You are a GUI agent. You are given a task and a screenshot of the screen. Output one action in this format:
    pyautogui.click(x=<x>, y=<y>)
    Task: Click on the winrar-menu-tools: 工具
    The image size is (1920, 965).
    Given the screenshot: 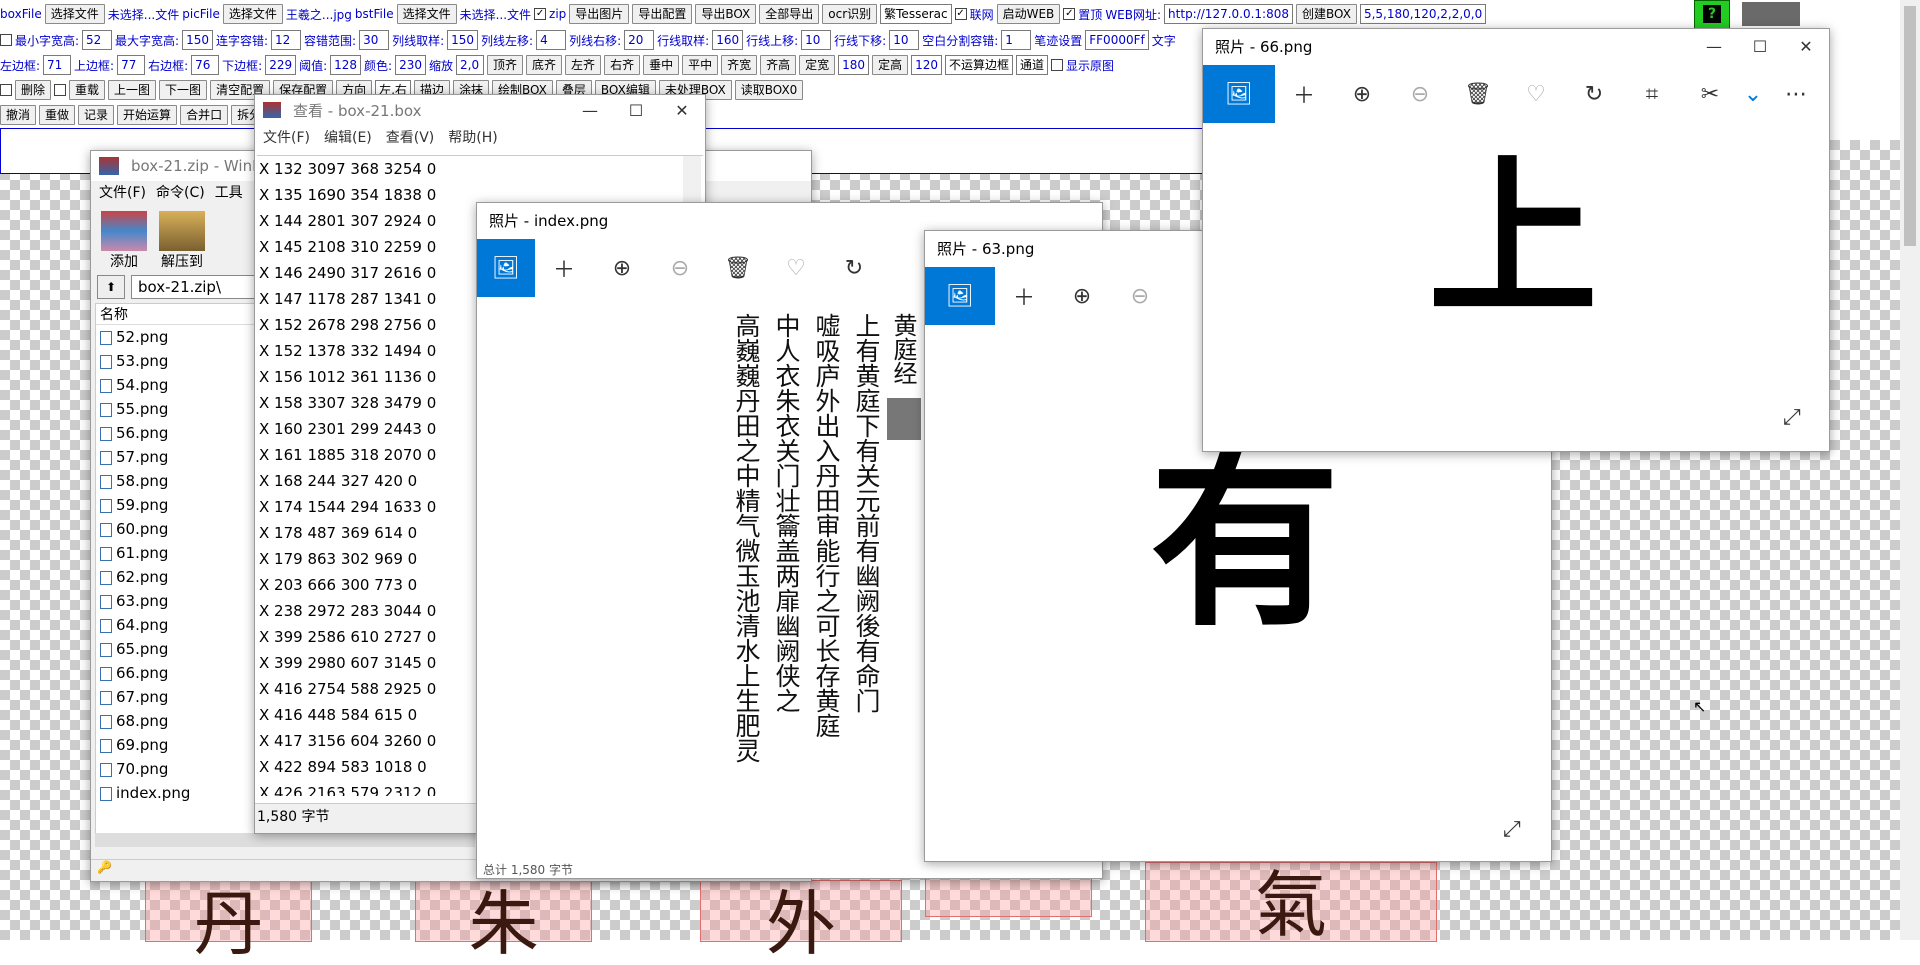 What is the action you would take?
    pyautogui.click(x=229, y=192)
    